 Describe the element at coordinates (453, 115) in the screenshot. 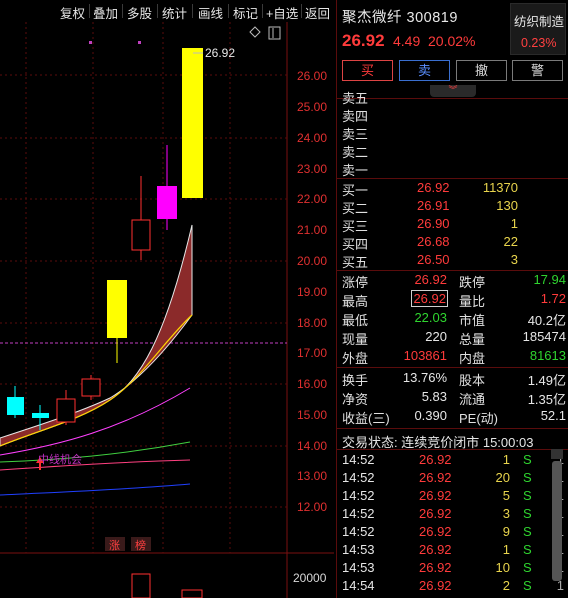

I see `ask-row: 卖四` at that location.